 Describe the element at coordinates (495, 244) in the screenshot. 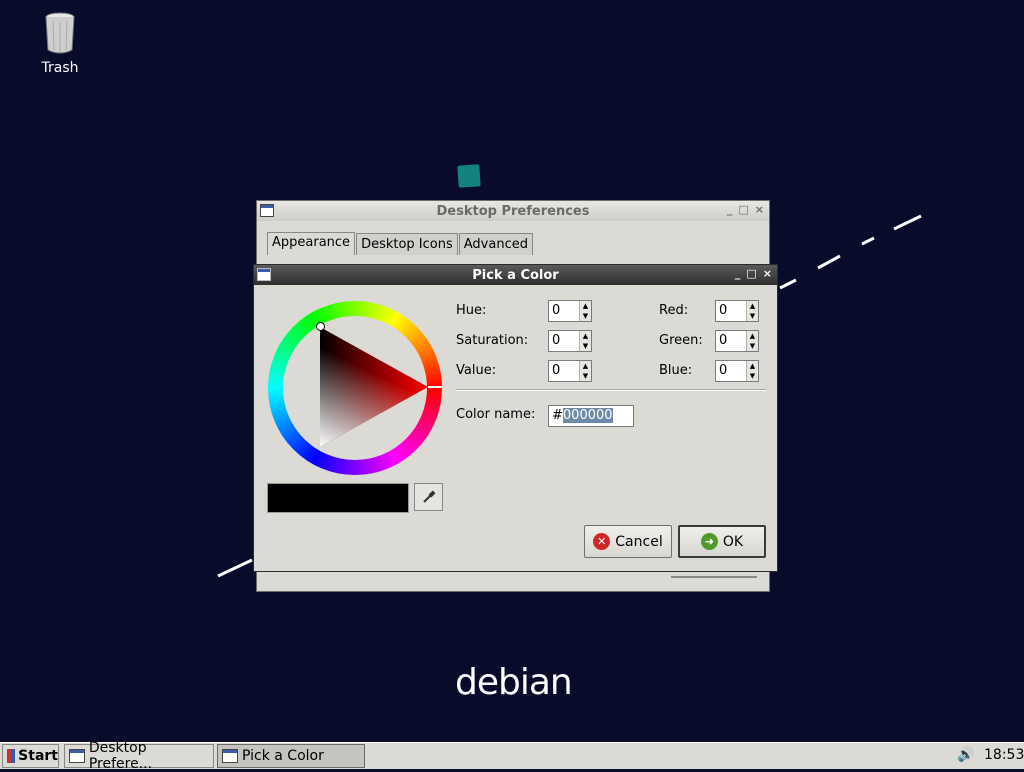

I see `tab-advanced: Advanced` at that location.